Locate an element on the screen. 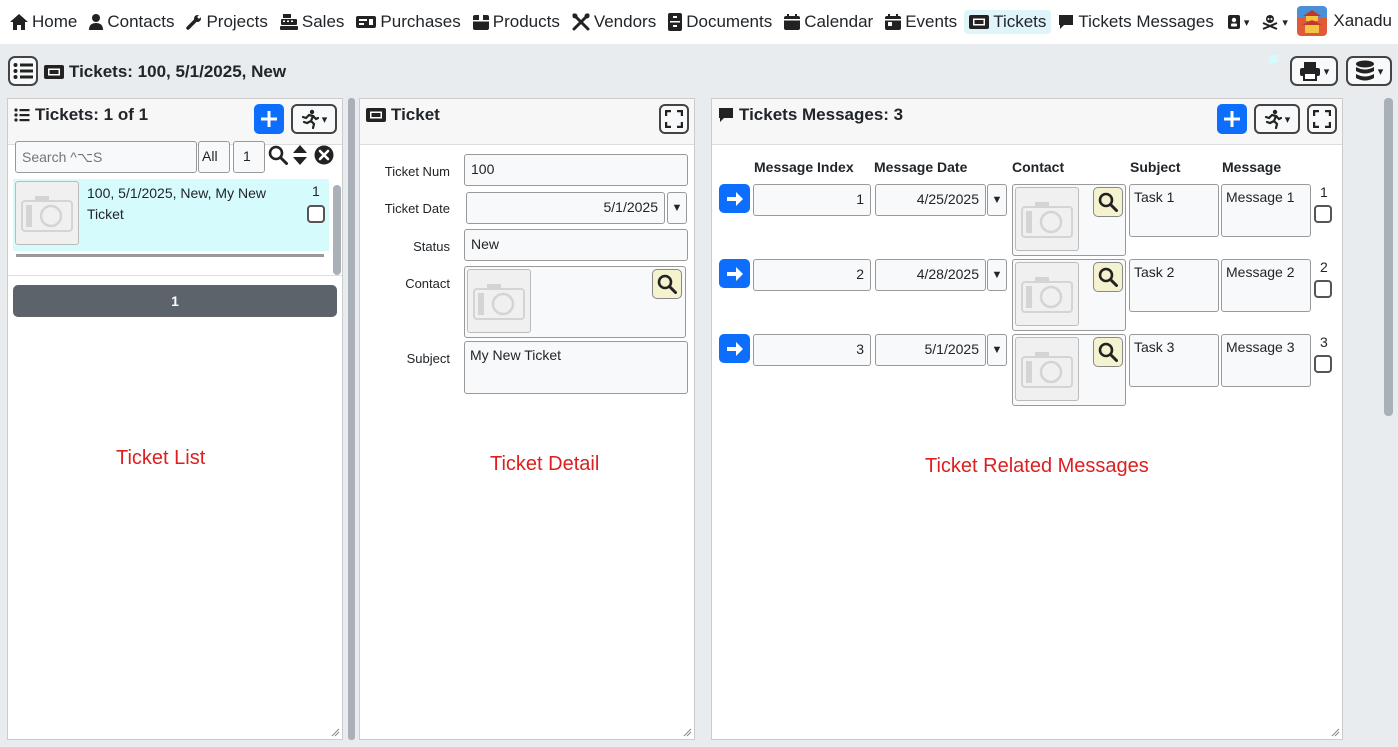  home-icon is located at coordinates (19, 22).